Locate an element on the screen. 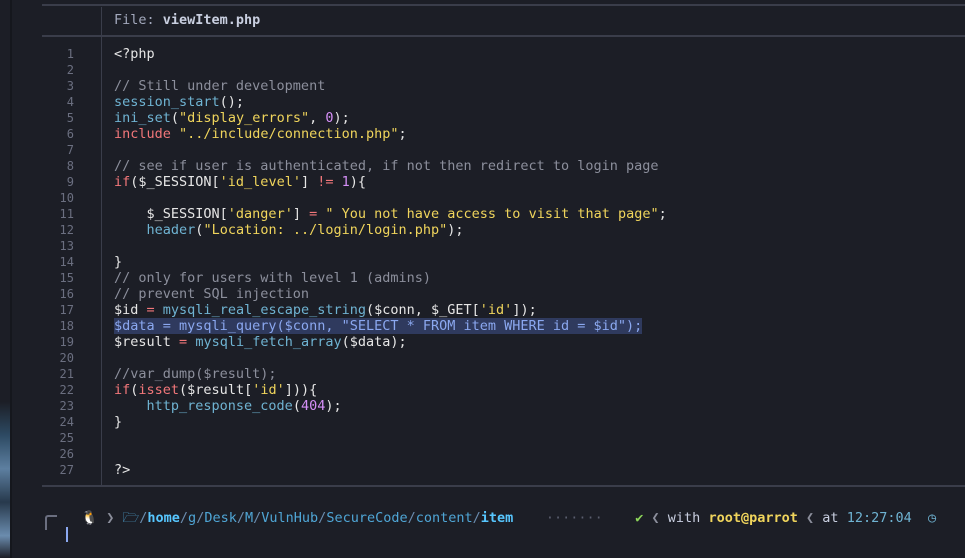  at-label: at is located at coordinates (830, 518).